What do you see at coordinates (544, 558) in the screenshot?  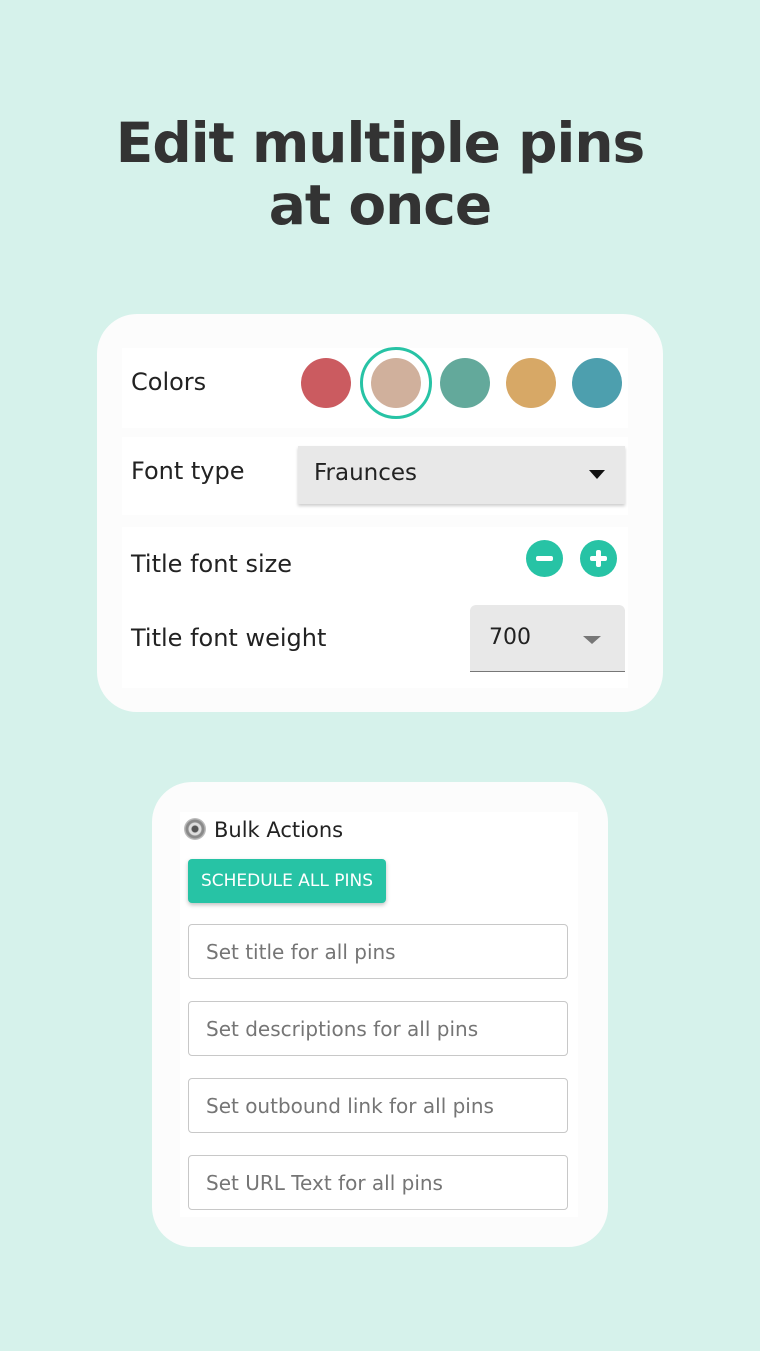 I see `minus-icon` at bounding box center [544, 558].